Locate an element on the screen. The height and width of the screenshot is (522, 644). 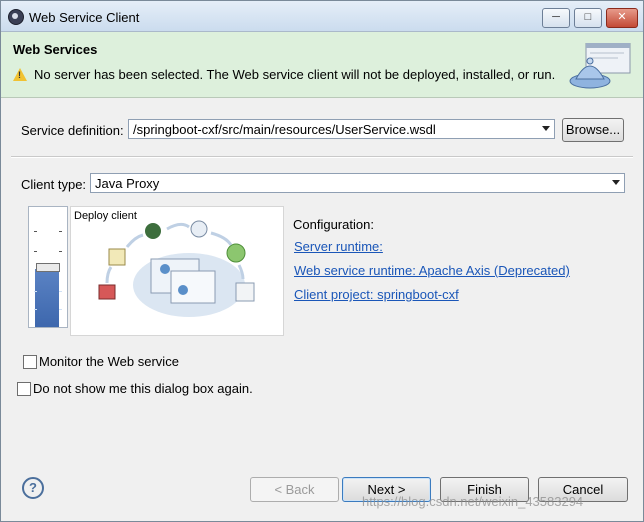
do-not-show-label: Do not show me this dialog box again. is located at coordinates (143, 388).